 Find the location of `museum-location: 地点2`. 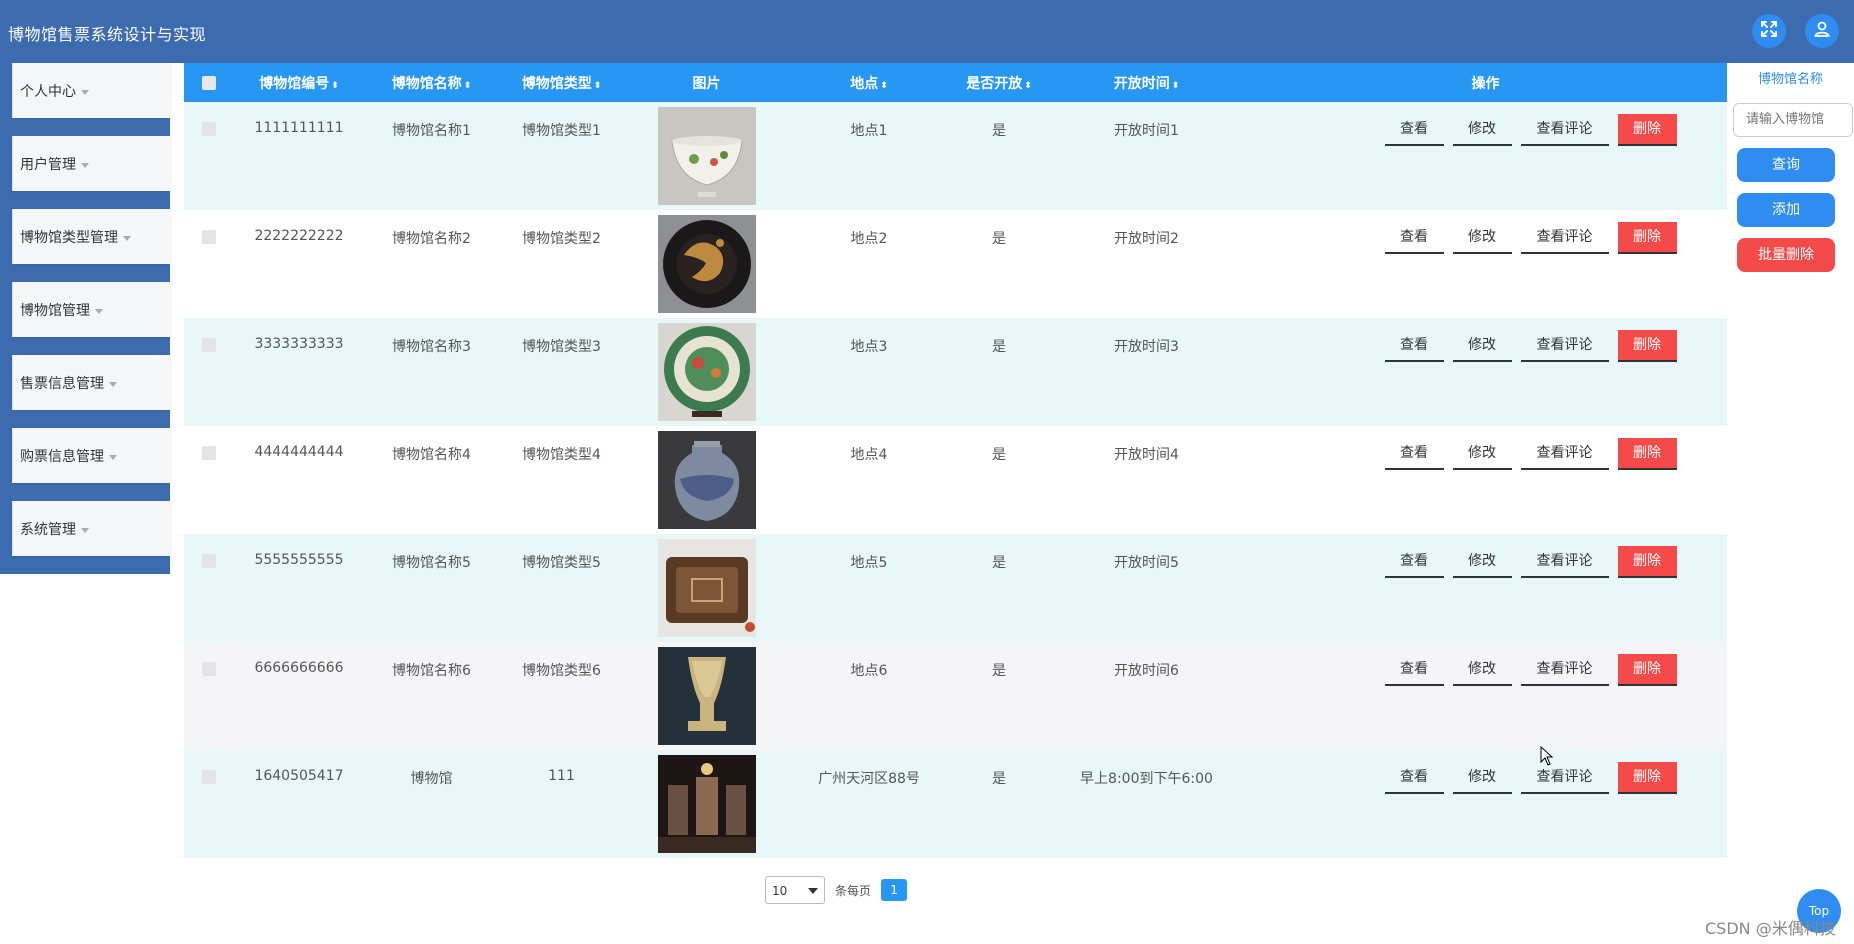

museum-location: 地点2 is located at coordinates (869, 239).